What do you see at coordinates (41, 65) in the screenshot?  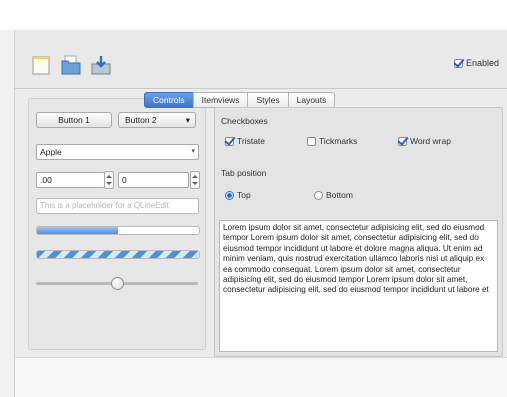 I see `new-file-icon` at bounding box center [41, 65].